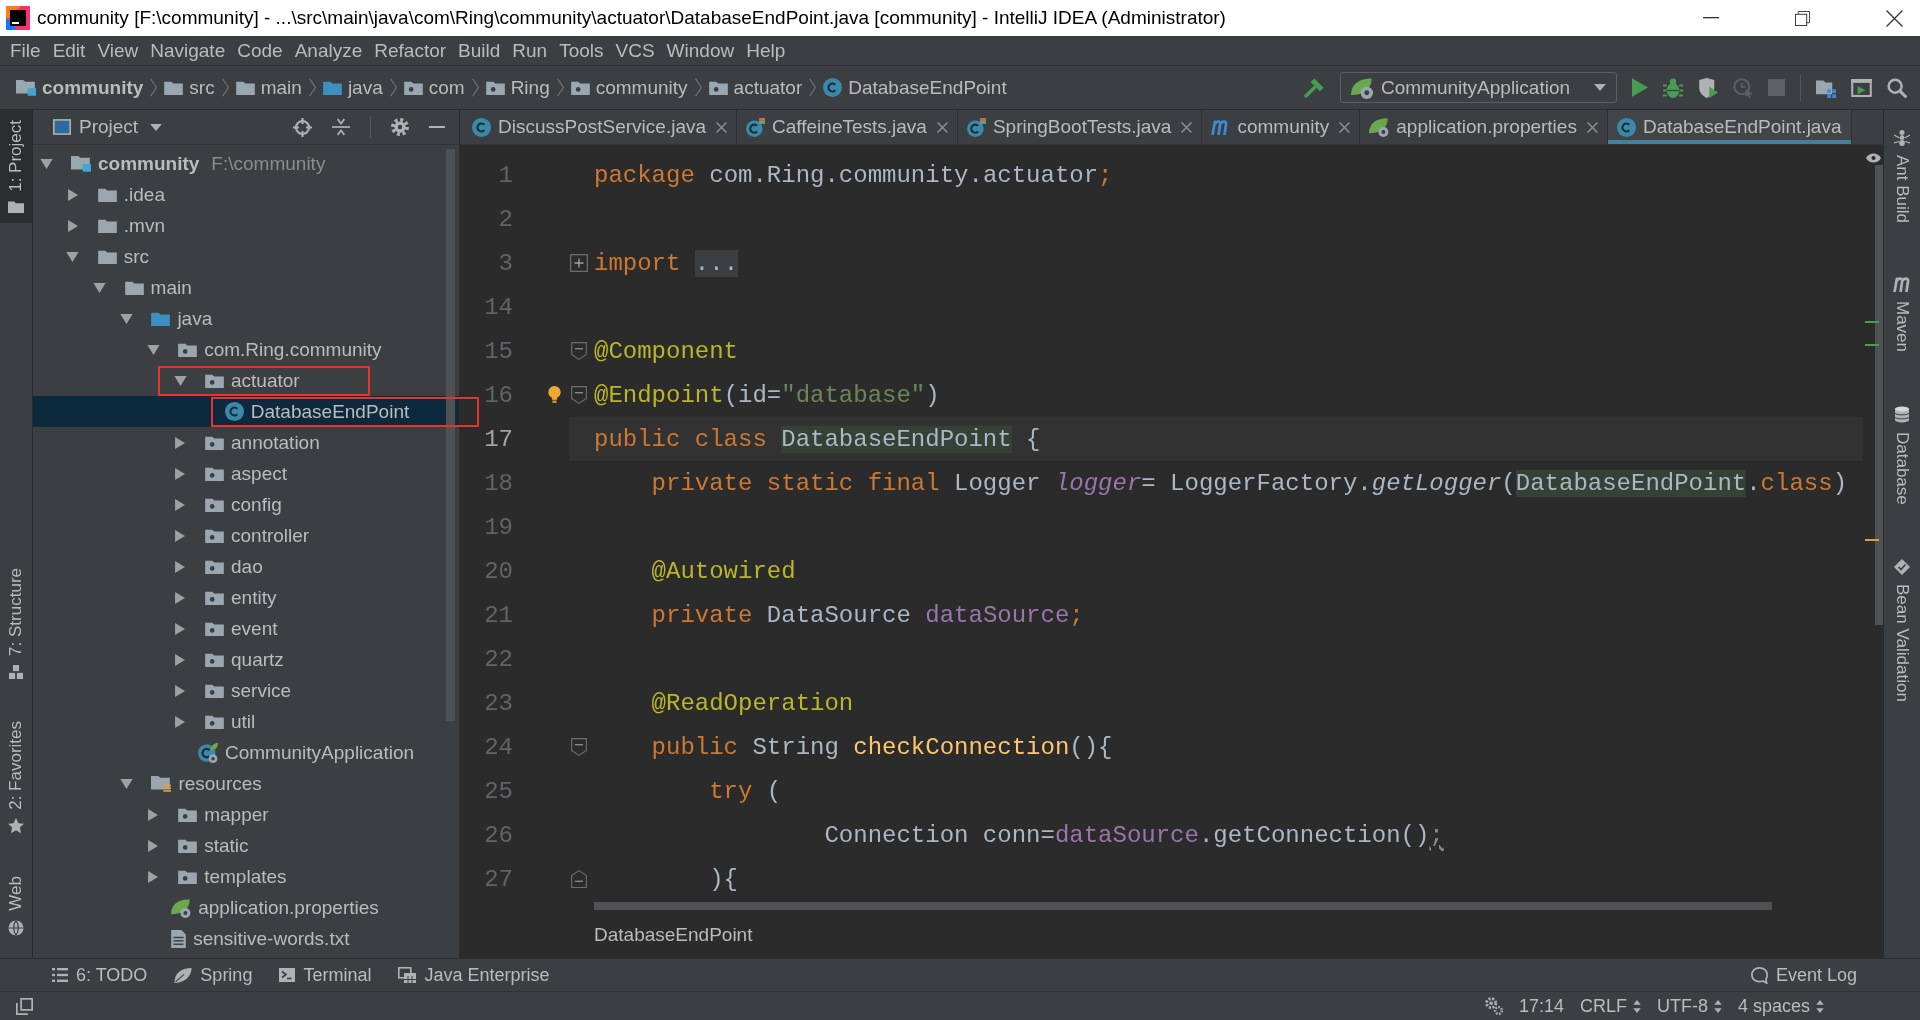  What do you see at coordinates (400, 127) in the screenshot?
I see `settings-icon` at bounding box center [400, 127].